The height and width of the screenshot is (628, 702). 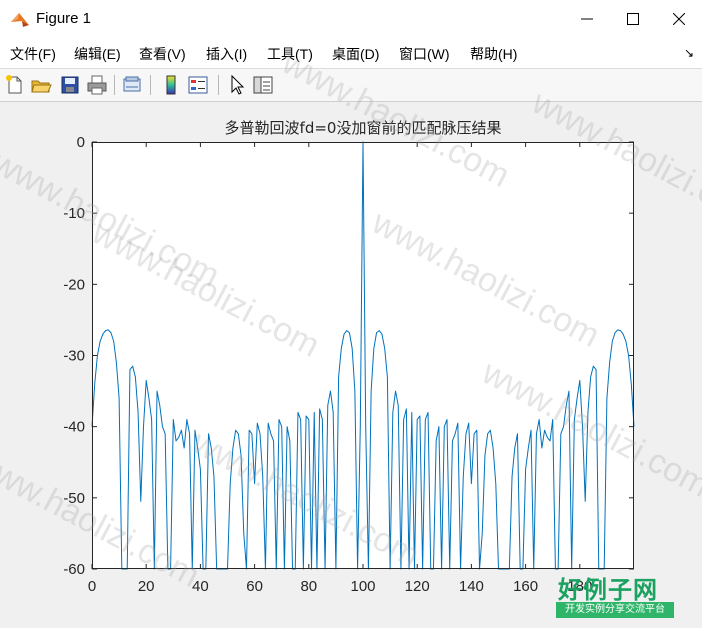 I want to click on minimize-button, so click(x=587, y=19).